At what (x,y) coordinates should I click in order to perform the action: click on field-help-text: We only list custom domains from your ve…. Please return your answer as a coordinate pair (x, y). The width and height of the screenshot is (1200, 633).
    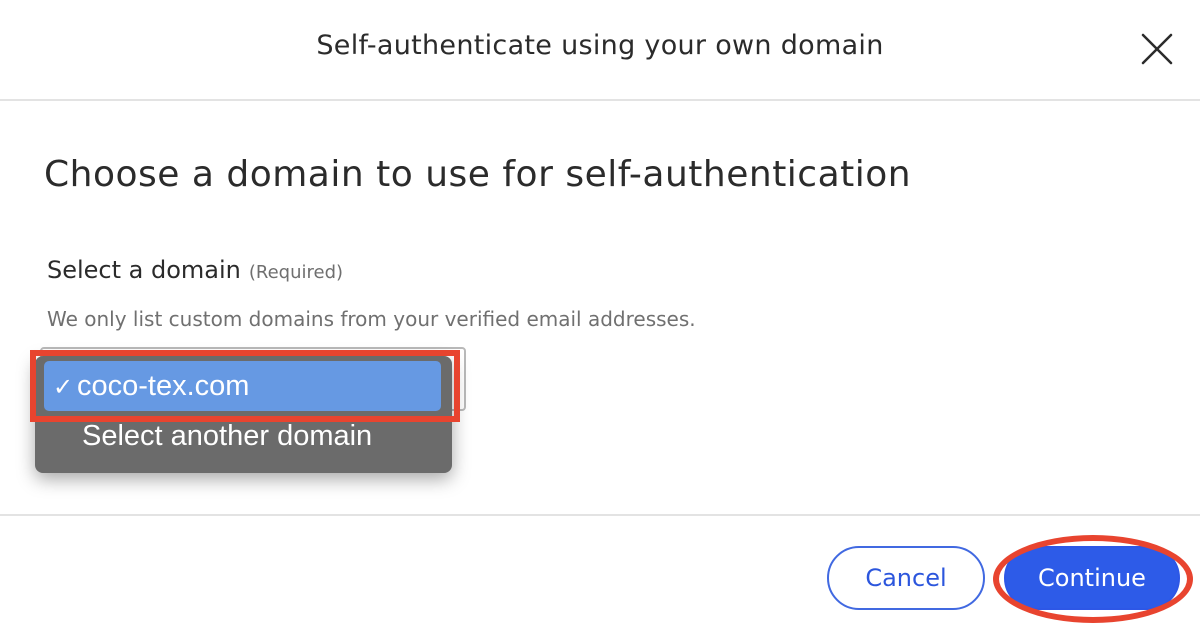
    Looking at the image, I should click on (371, 319).